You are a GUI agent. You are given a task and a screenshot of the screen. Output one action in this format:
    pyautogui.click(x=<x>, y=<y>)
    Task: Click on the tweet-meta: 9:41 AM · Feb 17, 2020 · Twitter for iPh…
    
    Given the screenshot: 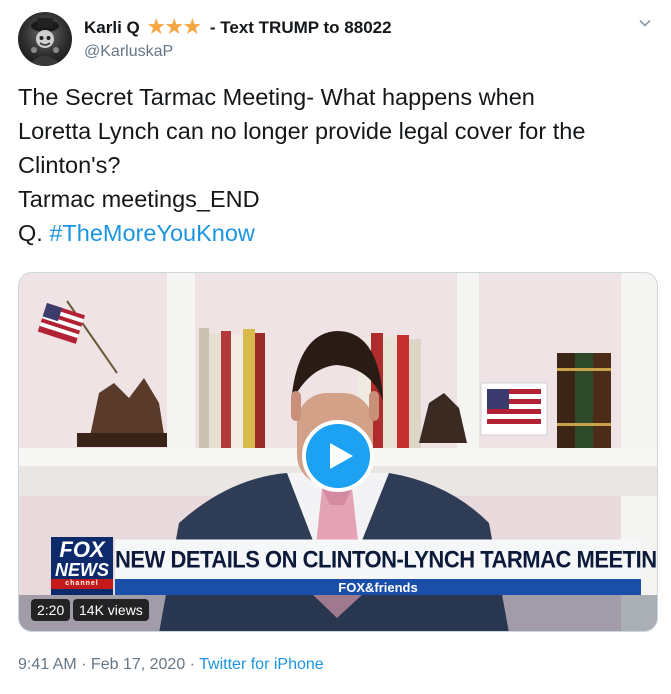 What is the action you would take?
    pyautogui.click(x=171, y=665)
    